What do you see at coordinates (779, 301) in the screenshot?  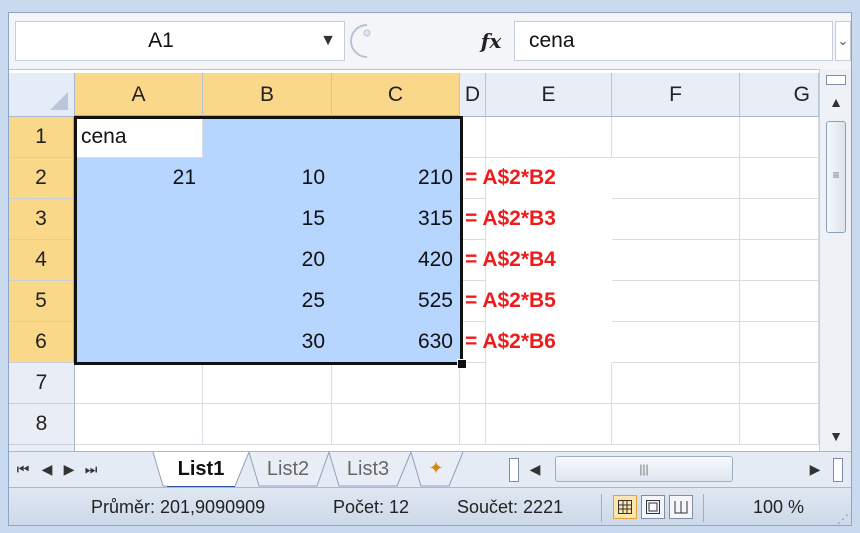 I see `cell-g5` at bounding box center [779, 301].